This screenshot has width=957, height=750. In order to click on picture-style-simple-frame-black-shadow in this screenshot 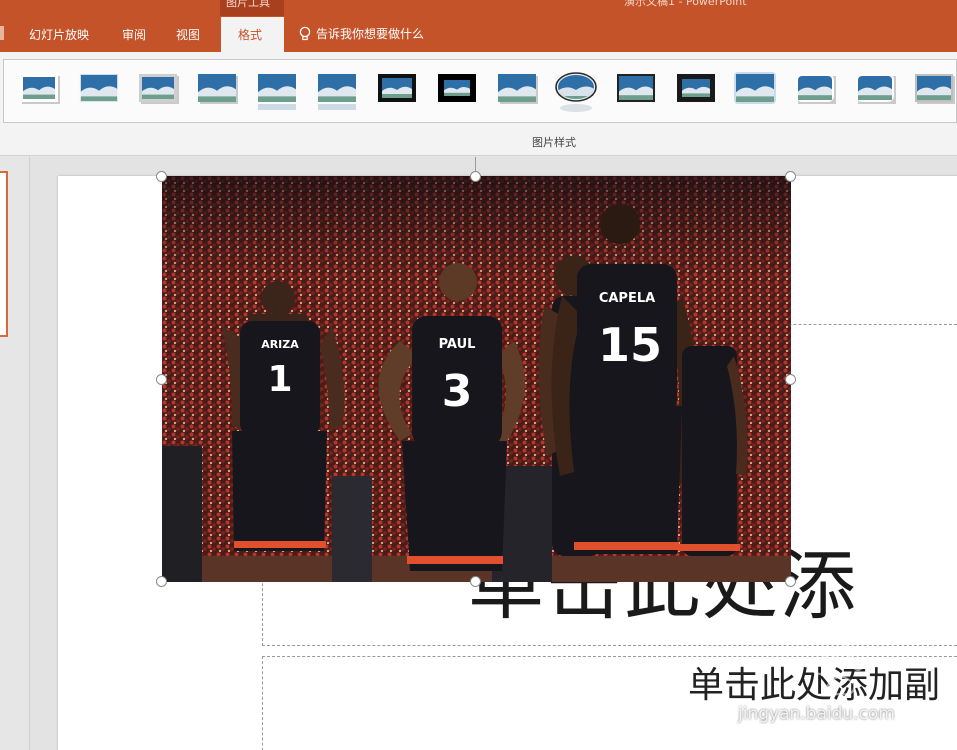, I will do `click(158, 90)`.